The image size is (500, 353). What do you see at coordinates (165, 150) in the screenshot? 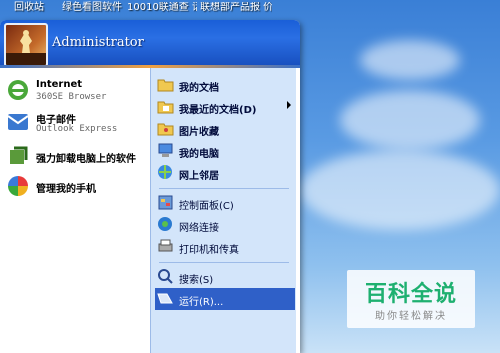
I see `computer-icon` at bounding box center [165, 150].